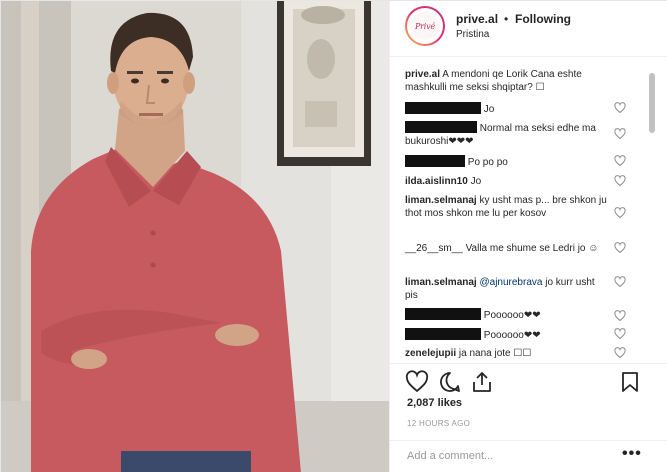  What do you see at coordinates (528, 417) in the screenshot?
I see `post-actions: 2,087 likes 12 HOURS AGO •••` at bounding box center [528, 417].